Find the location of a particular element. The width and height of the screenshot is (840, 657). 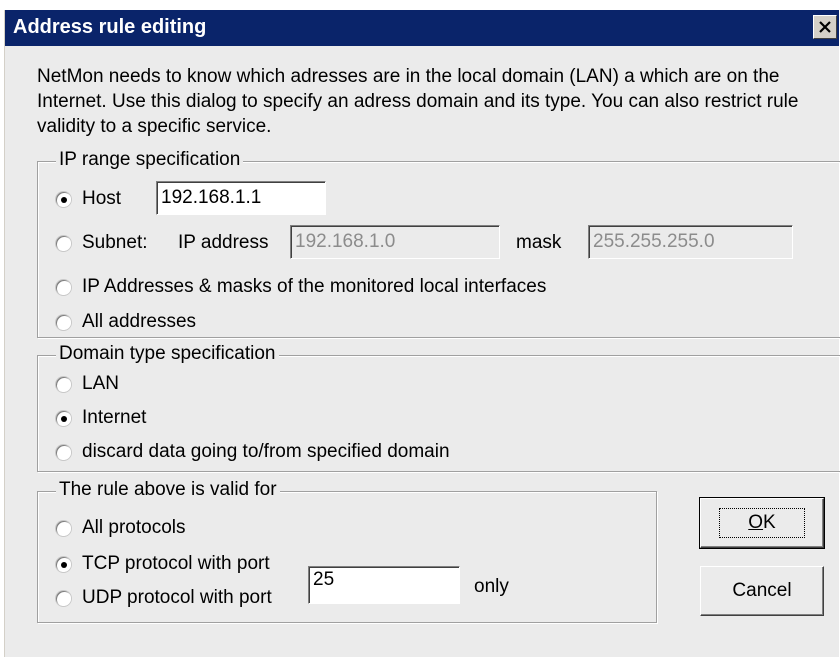

all-addresses-radio-option: All addresses is located at coordinates (126, 322).